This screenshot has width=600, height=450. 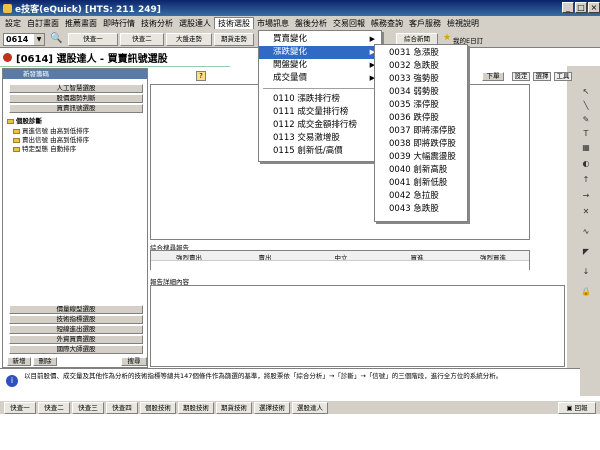 What do you see at coordinates (586, 196) in the screenshot?
I see `arrow-right-icon: →` at bounding box center [586, 196].